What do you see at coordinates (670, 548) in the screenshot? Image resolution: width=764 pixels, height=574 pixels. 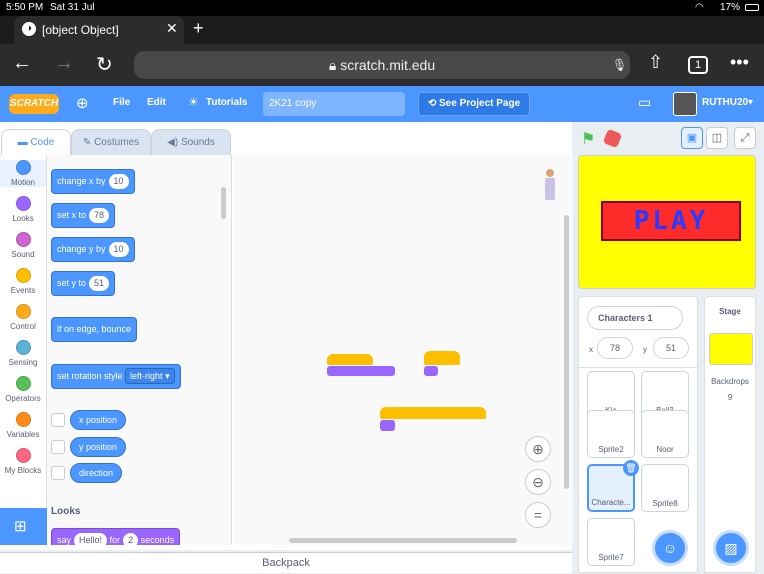 I see `choose-sprite-button: ☺` at bounding box center [670, 548].